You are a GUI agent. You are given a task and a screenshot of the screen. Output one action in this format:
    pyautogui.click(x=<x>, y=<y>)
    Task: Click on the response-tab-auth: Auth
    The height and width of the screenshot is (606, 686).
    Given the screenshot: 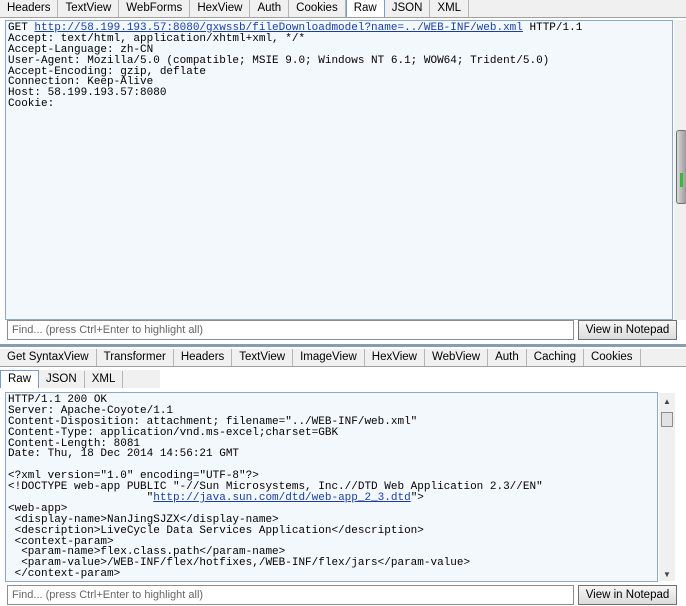 What is the action you would take?
    pyautogui.click(x=507, y=357)
    